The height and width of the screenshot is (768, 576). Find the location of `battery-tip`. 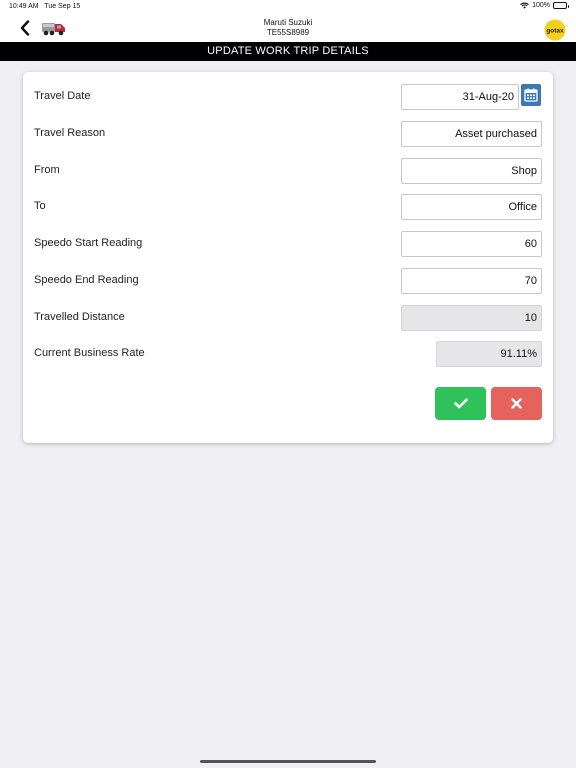

battery-tip is located at coordinates (568, 6).